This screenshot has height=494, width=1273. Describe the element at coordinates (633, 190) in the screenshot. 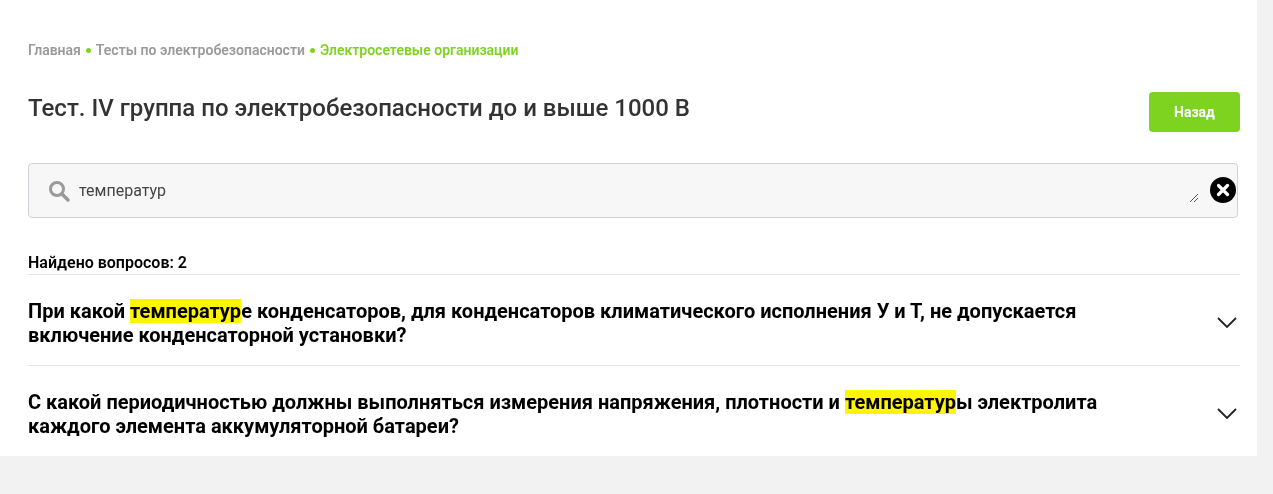

I see `search-field: температур` at that location.